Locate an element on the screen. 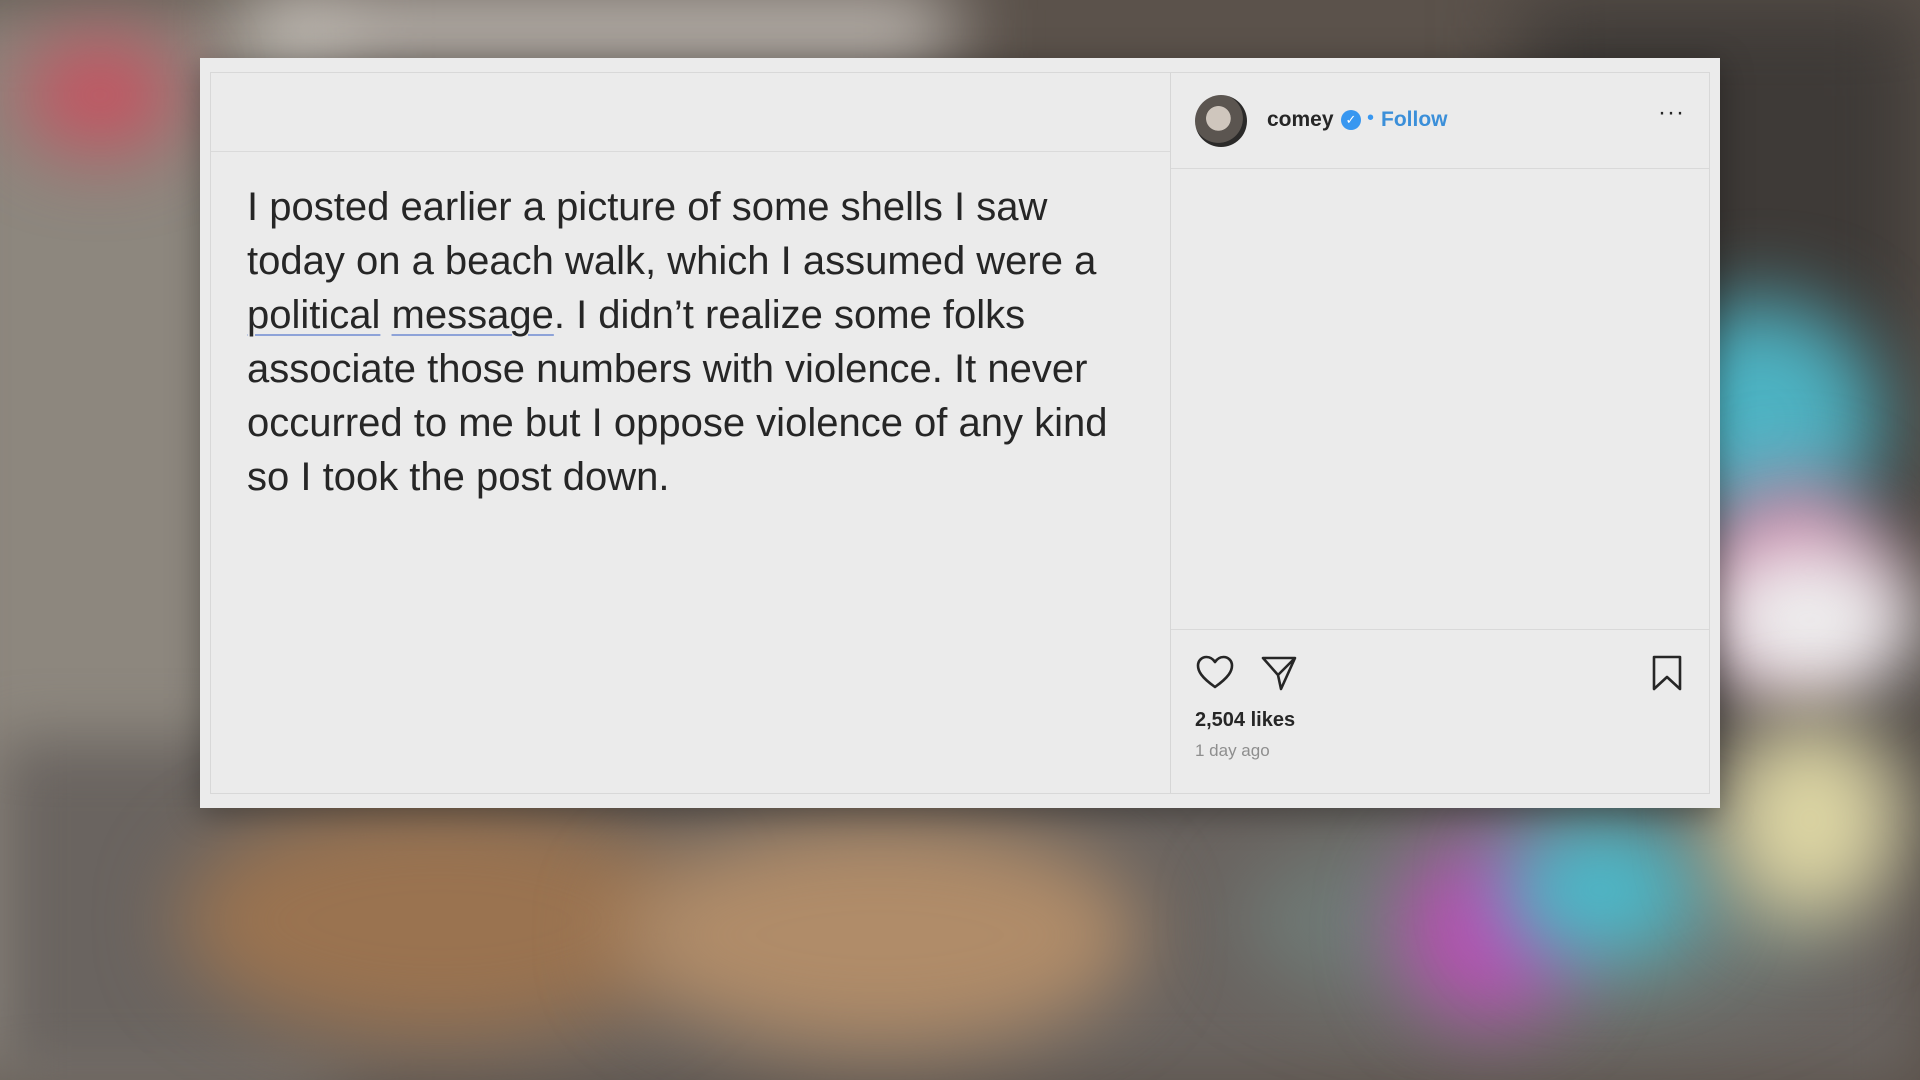 This screenshot has height=1080, width=1920. likes-count: 2,504 likes is located at coordinates (1245, 720).